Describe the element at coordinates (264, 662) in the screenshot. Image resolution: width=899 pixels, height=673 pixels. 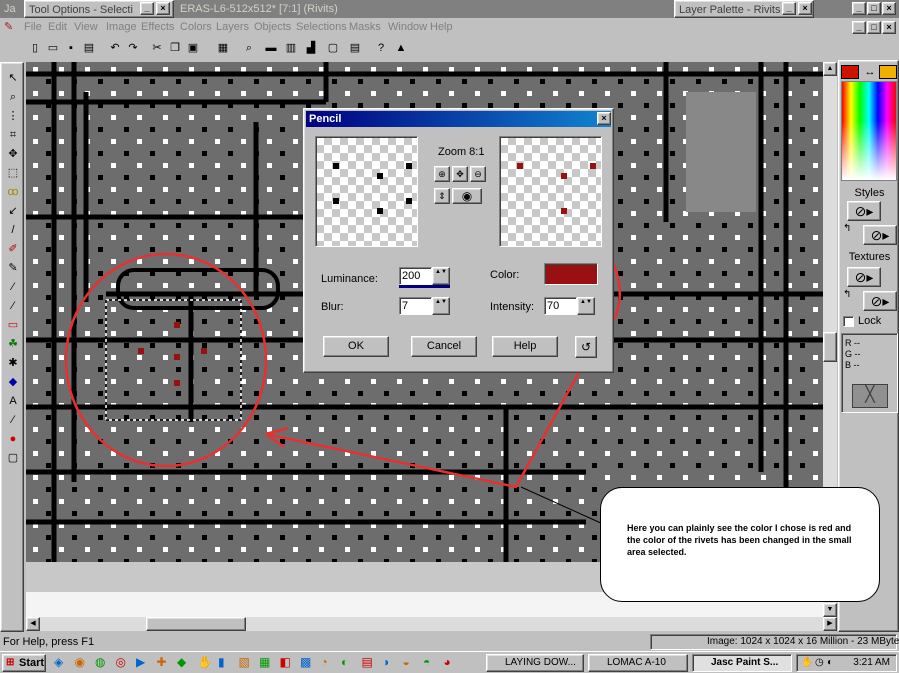
I see `quick-launch-icon: ▦` at that location.